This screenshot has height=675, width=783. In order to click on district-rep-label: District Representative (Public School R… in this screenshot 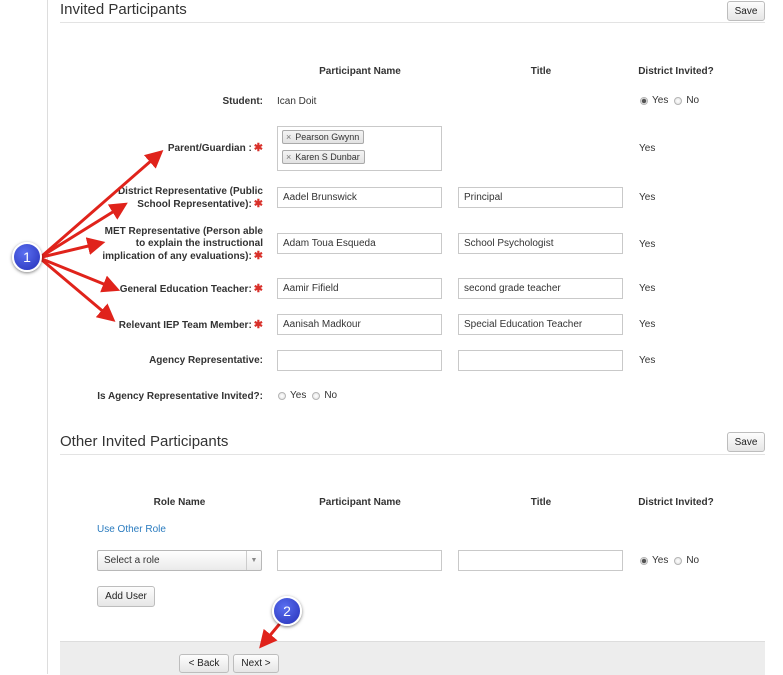, I will do `click(190, 198)`.